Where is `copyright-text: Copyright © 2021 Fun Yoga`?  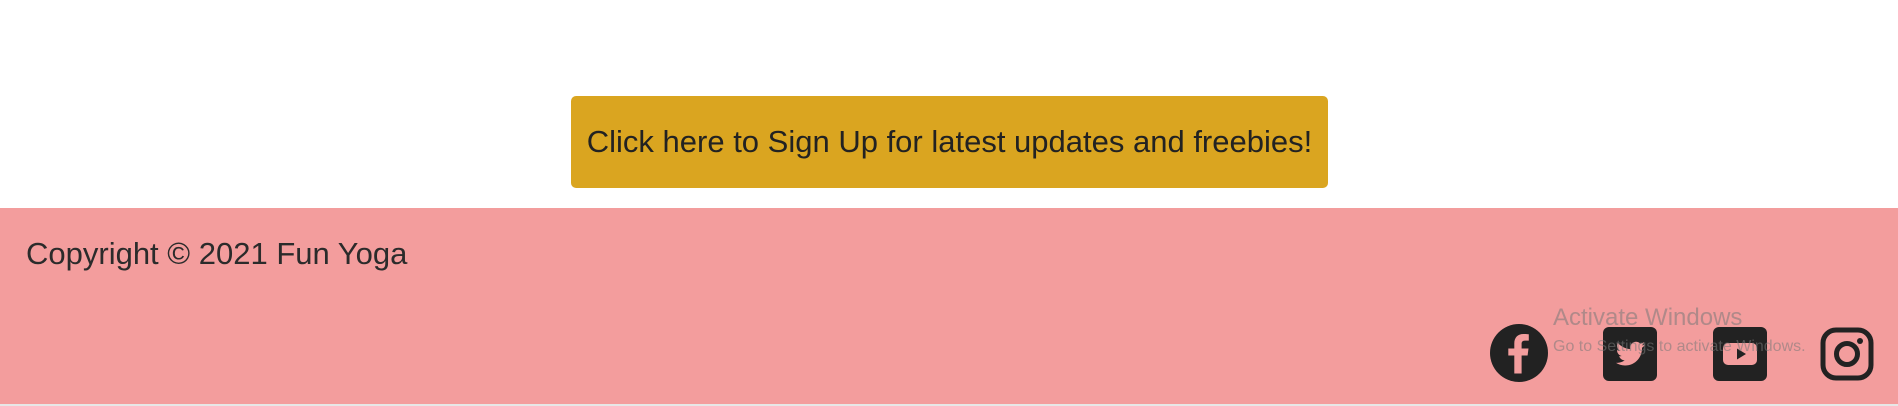
copyright-text: Copyright © 2021 Fun Yoga is located at coordinates (217, 253).